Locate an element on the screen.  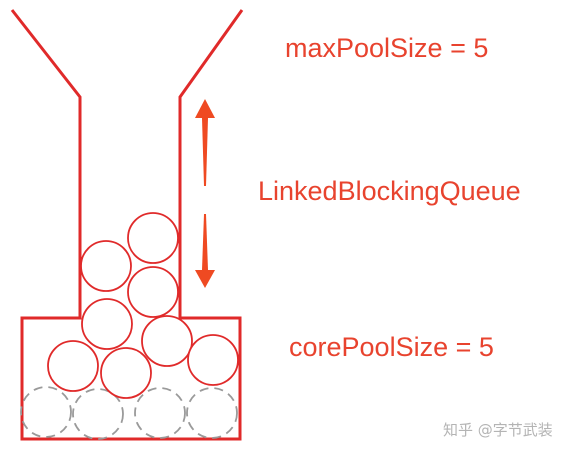
core-pool-size-label: corePoolSize = 5 is located at coordinates (391, 347).